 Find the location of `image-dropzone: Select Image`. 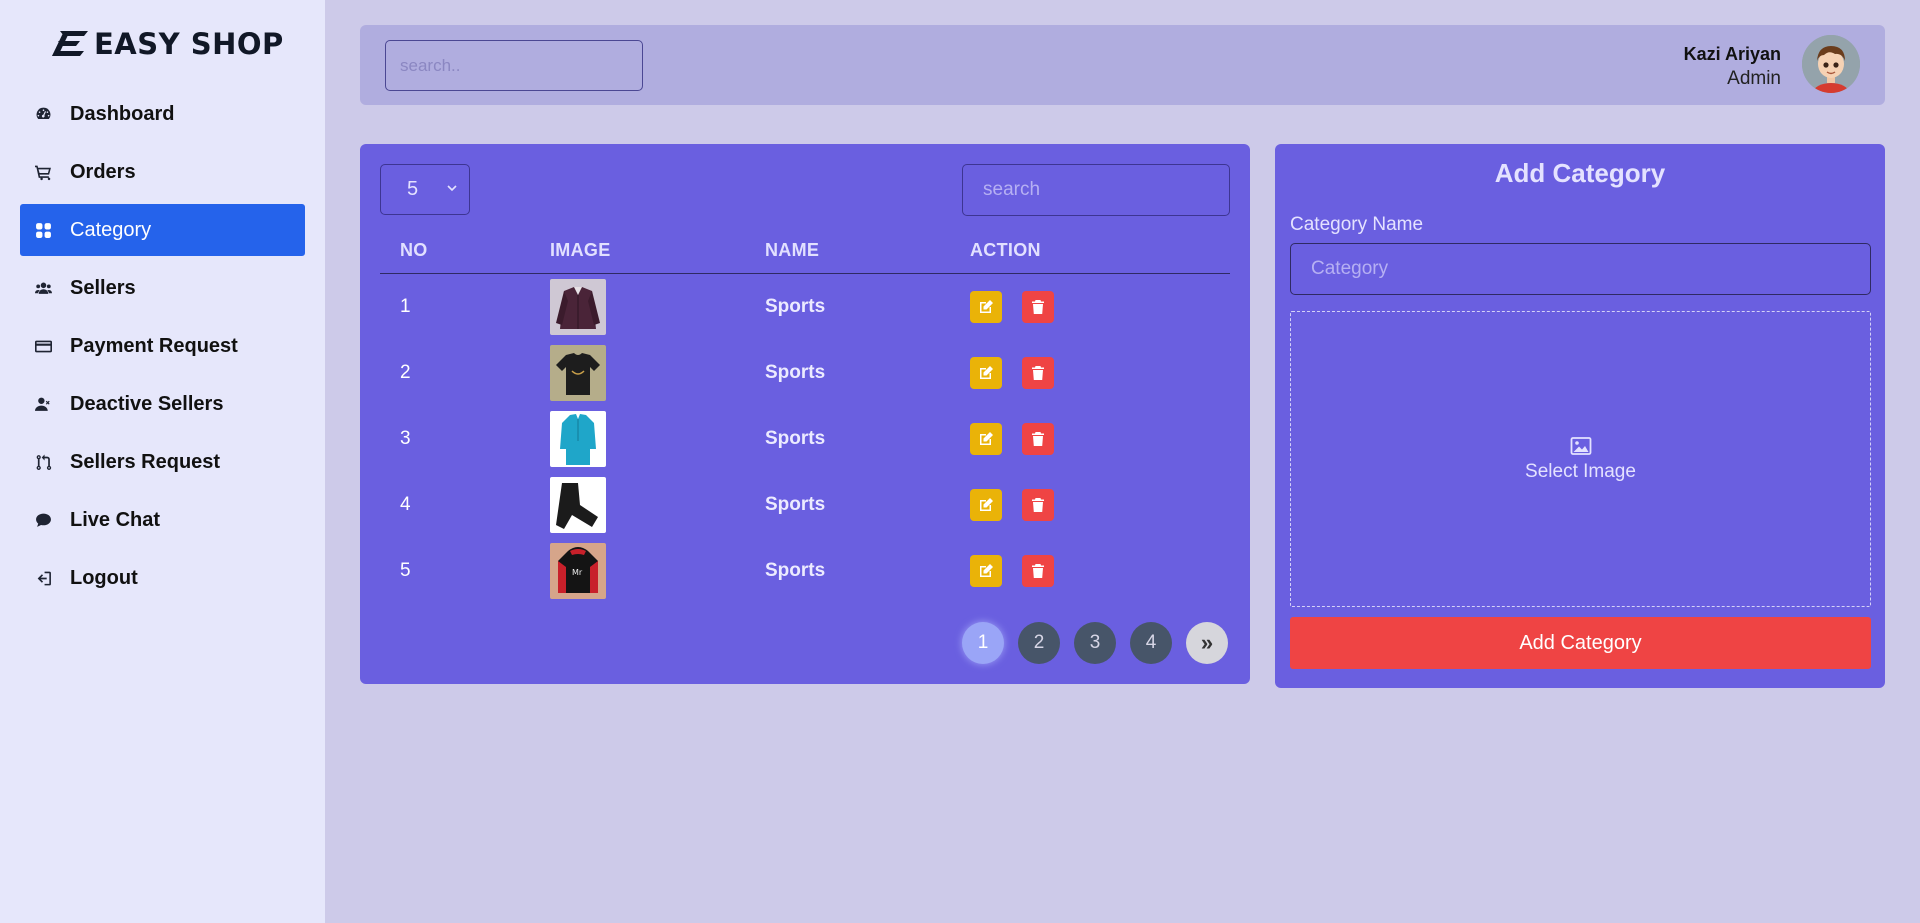

image-dropzone: Select Image is located at coordinates (1580, 459).